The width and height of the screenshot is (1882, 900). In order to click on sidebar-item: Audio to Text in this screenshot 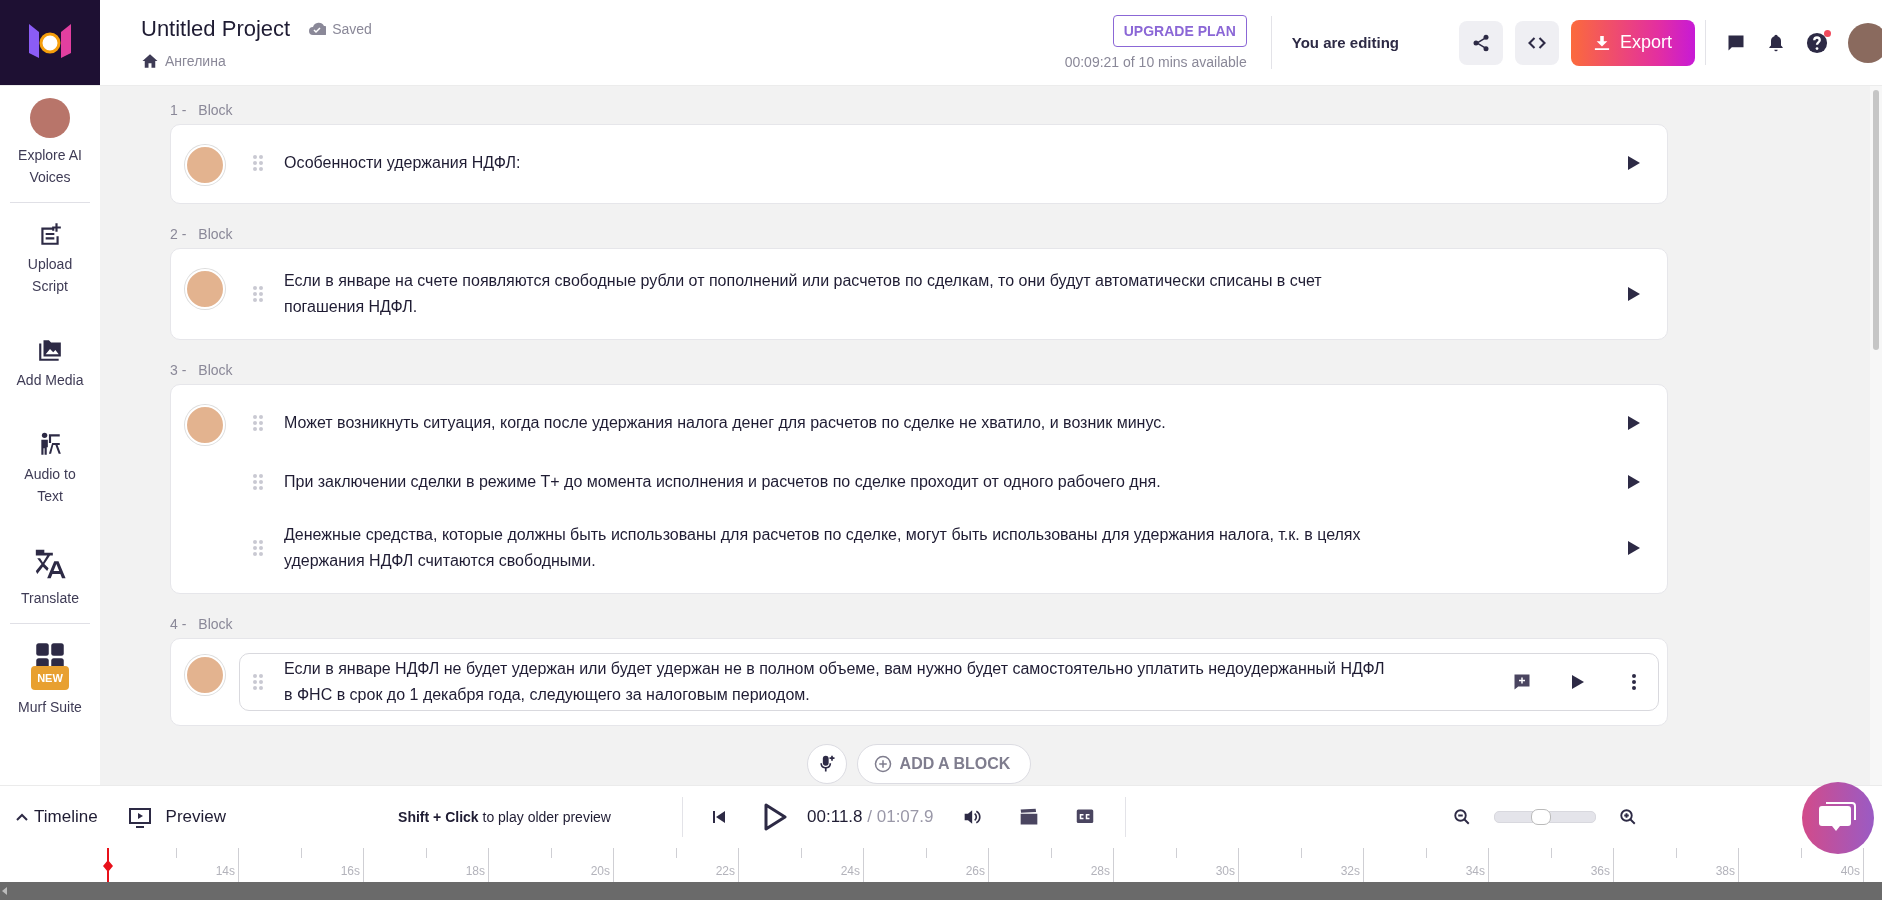, I will do `click(50, 469)`.